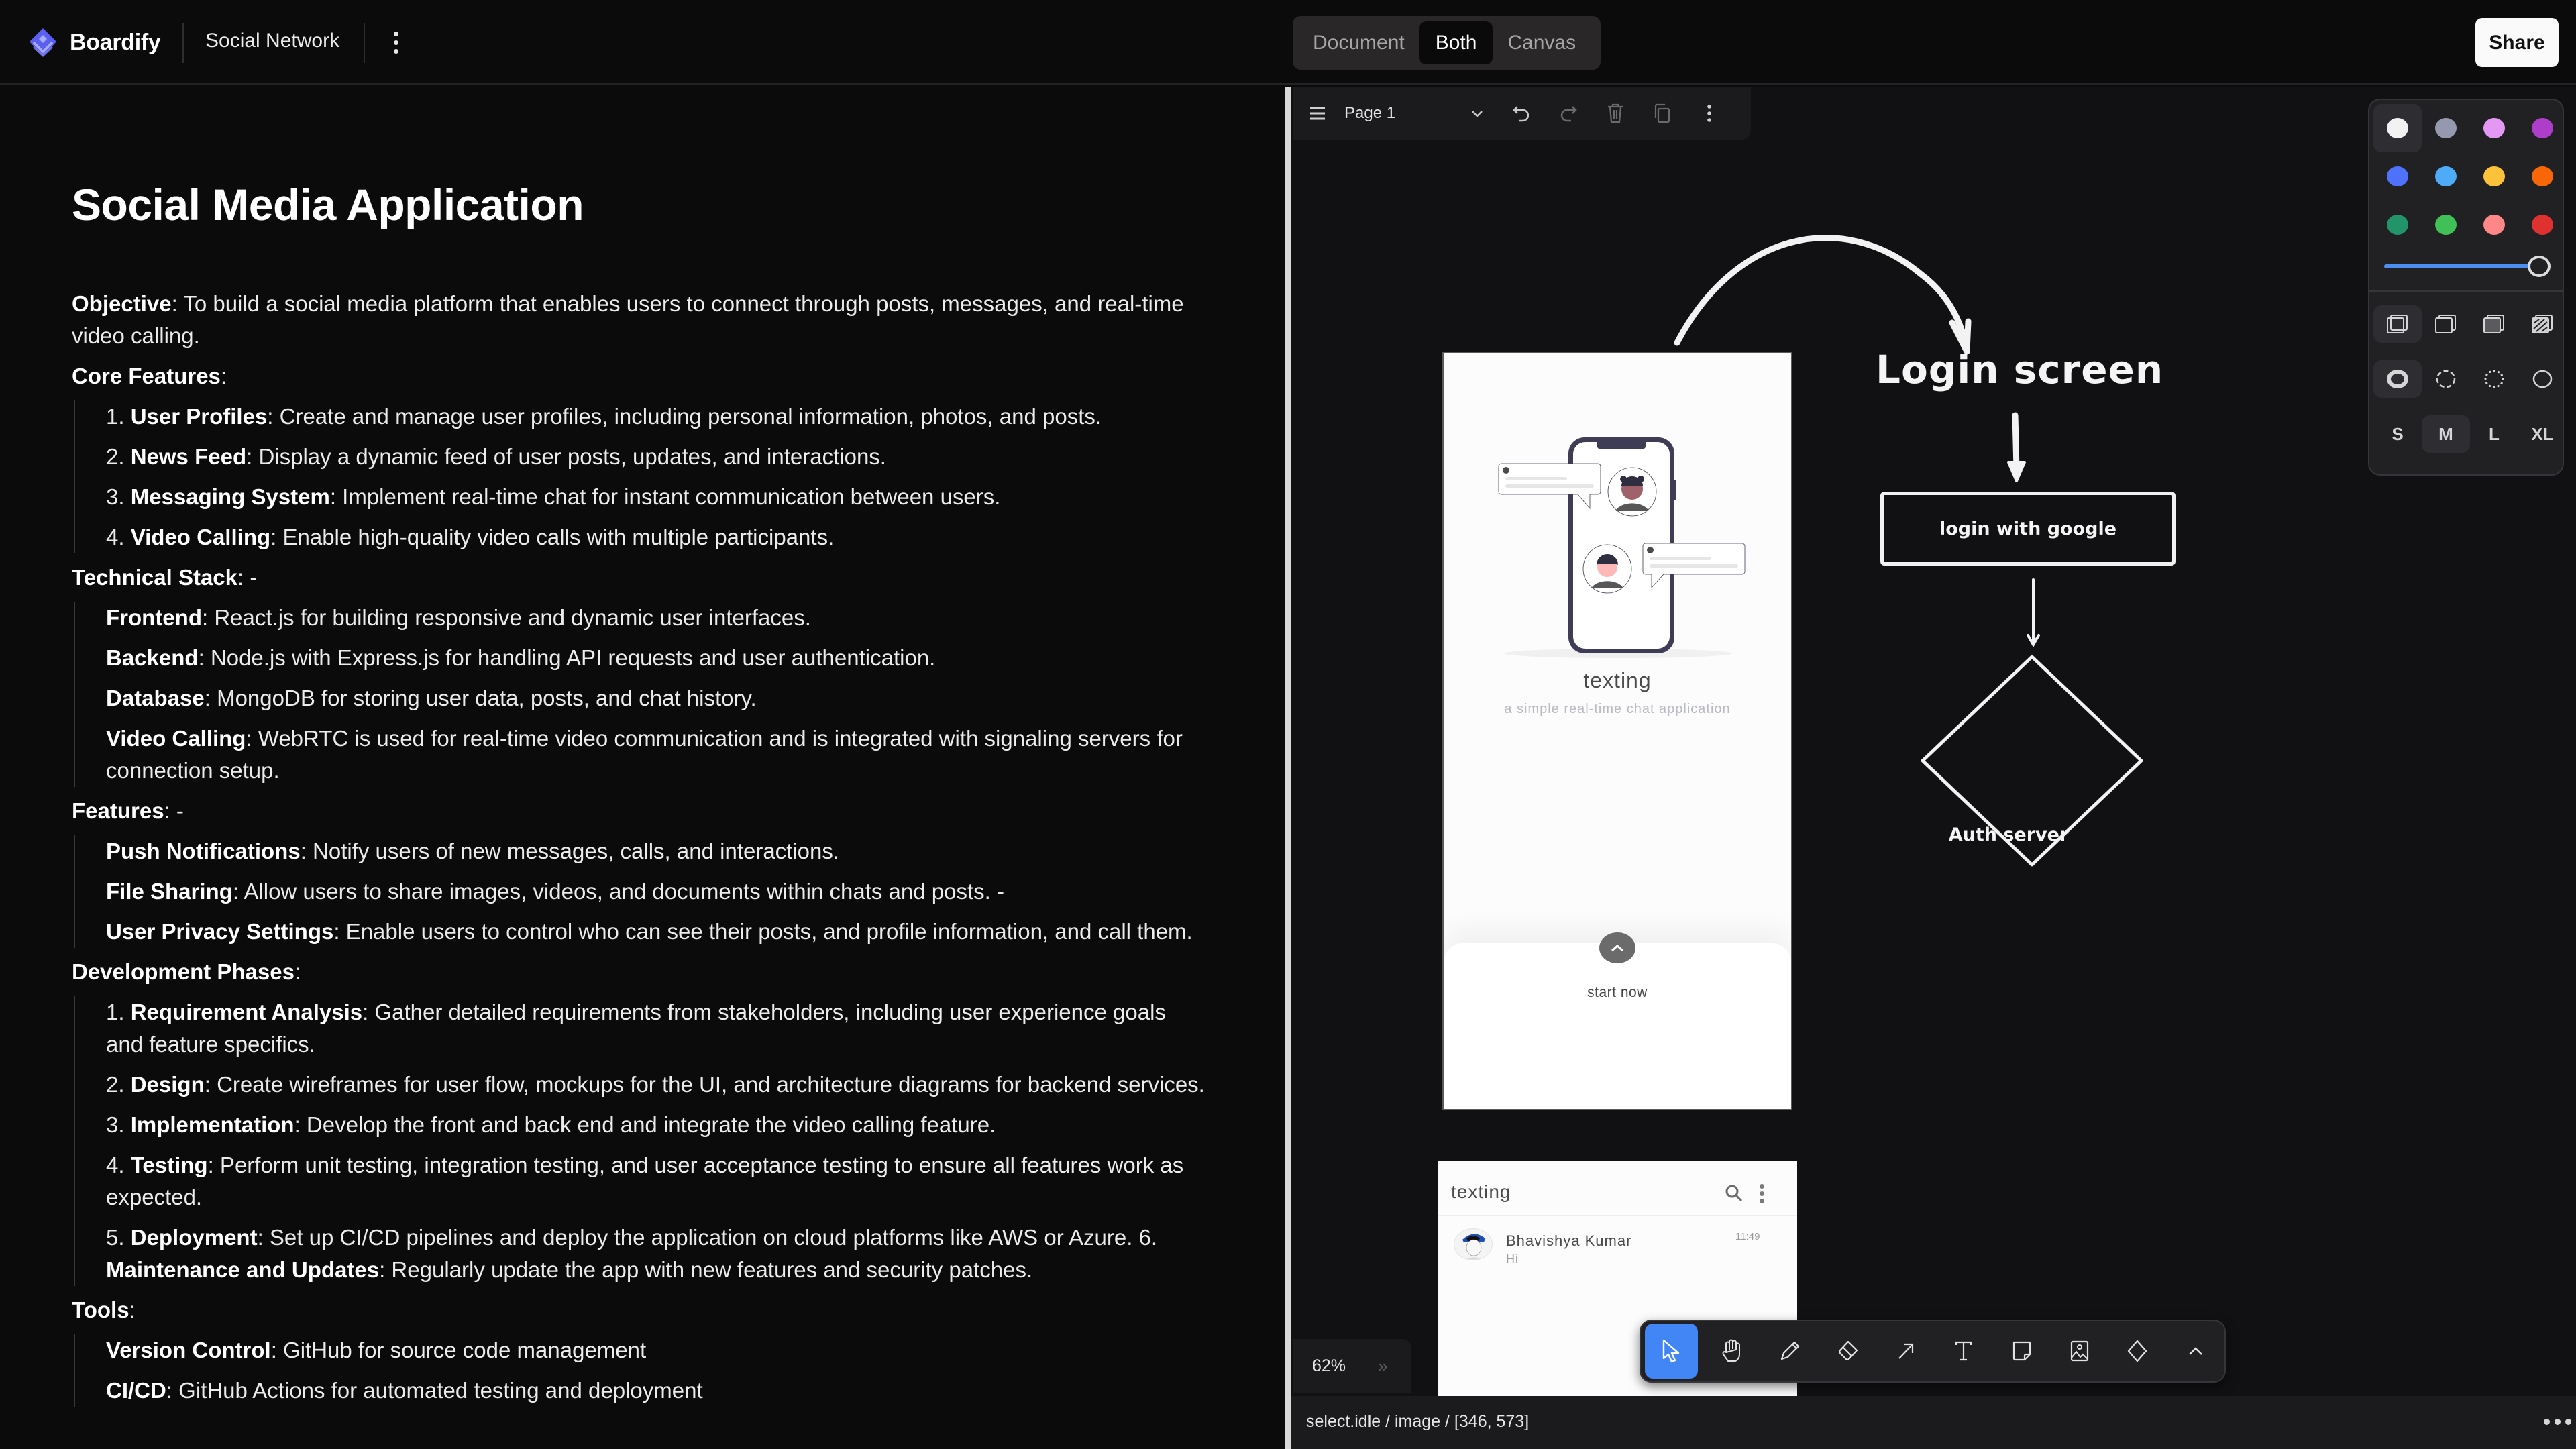  I want to click on color-swatch-blue, so click(2397, 176).